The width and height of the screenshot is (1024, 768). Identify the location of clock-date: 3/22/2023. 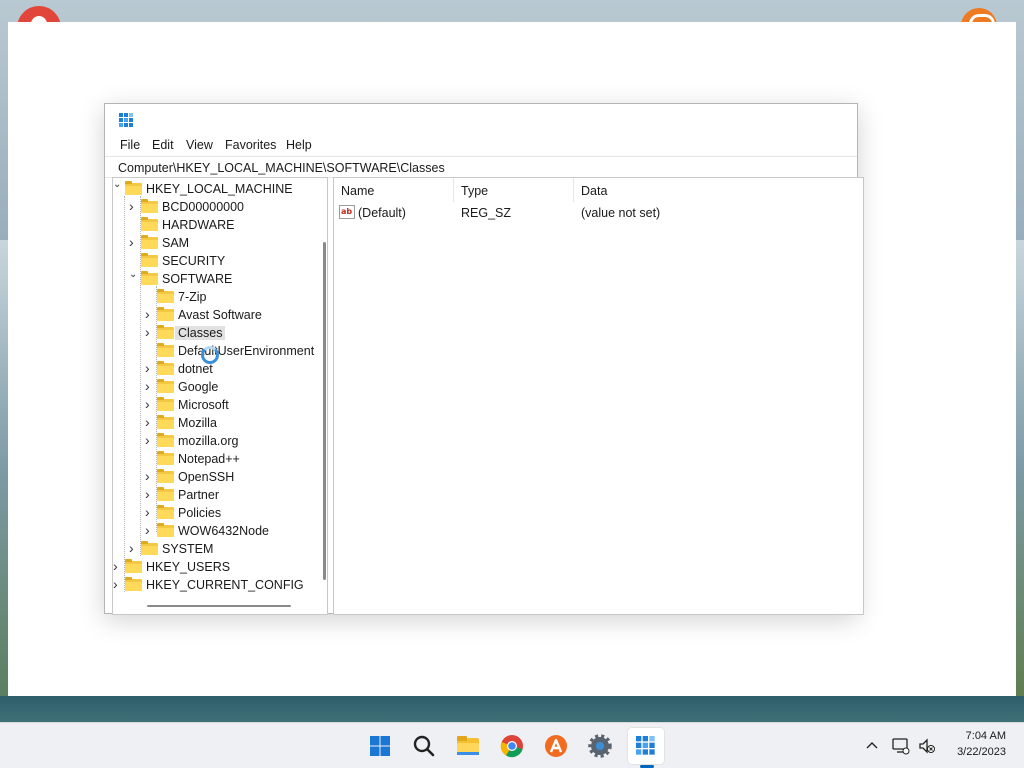
(975, 752).